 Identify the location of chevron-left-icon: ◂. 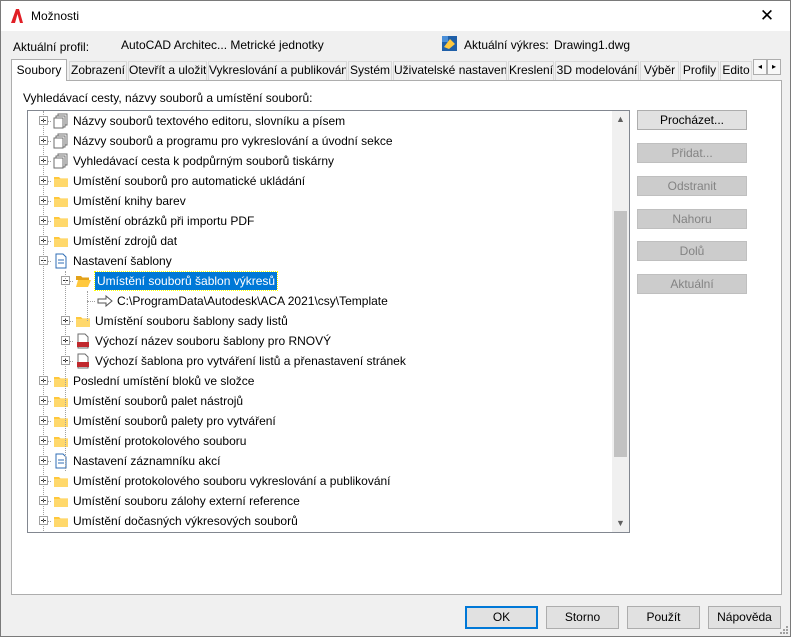
(759, 66).